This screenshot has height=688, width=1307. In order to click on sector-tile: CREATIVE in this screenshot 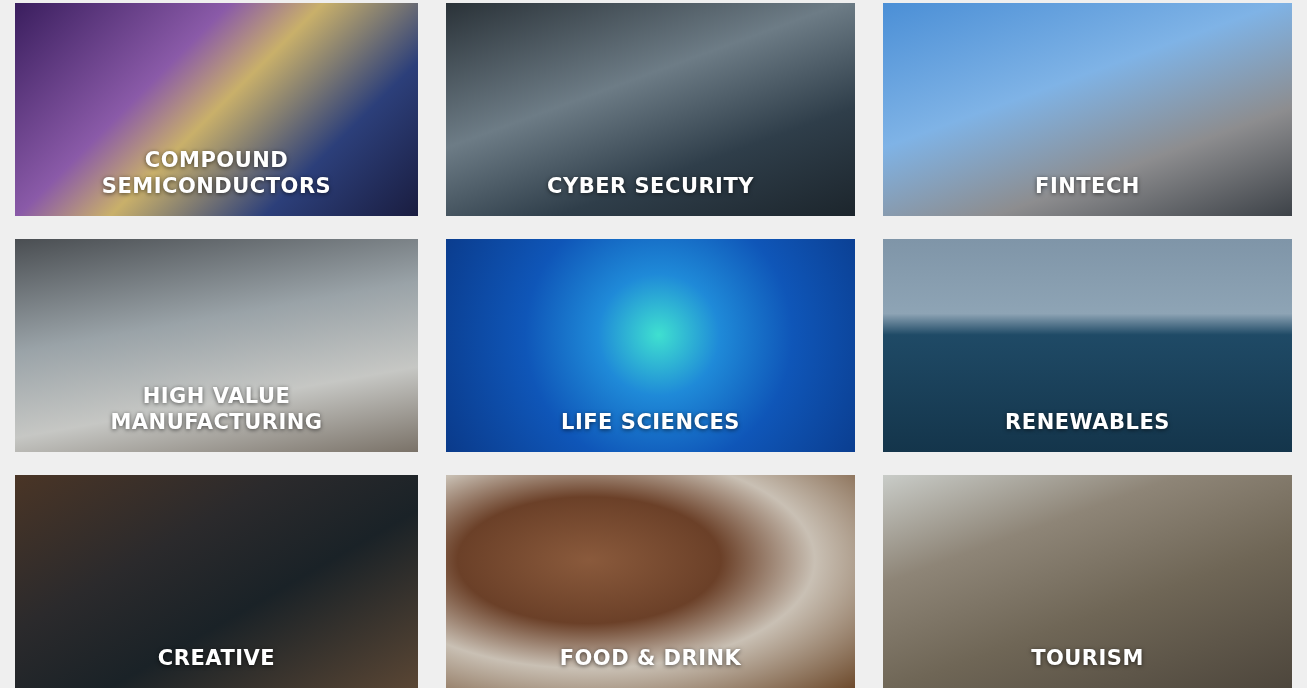, I will do `click(216, 581)`.